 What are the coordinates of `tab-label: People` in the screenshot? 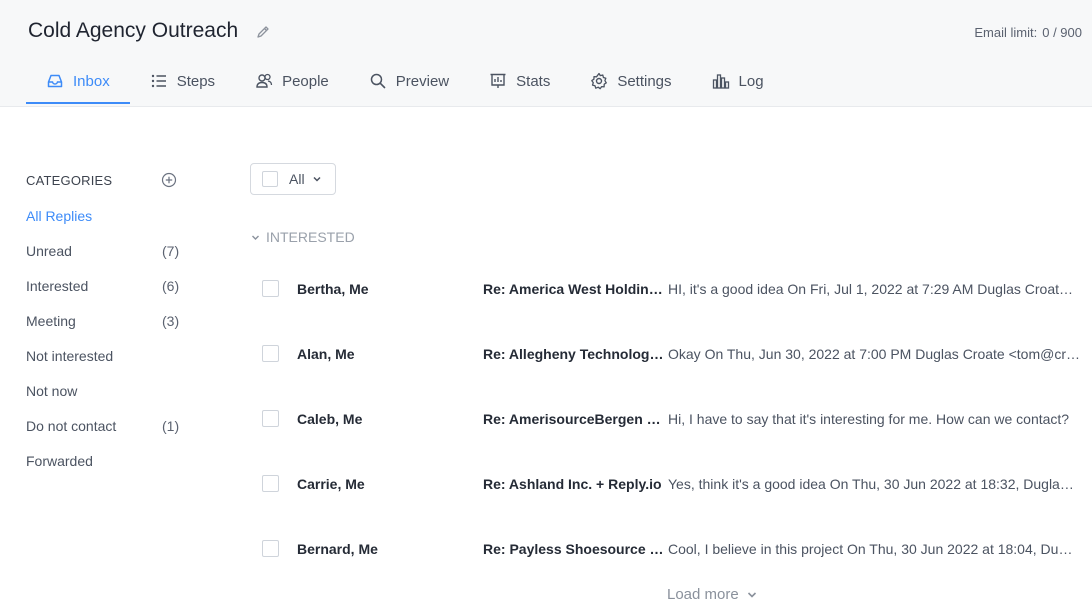 It's located at (305, 81).